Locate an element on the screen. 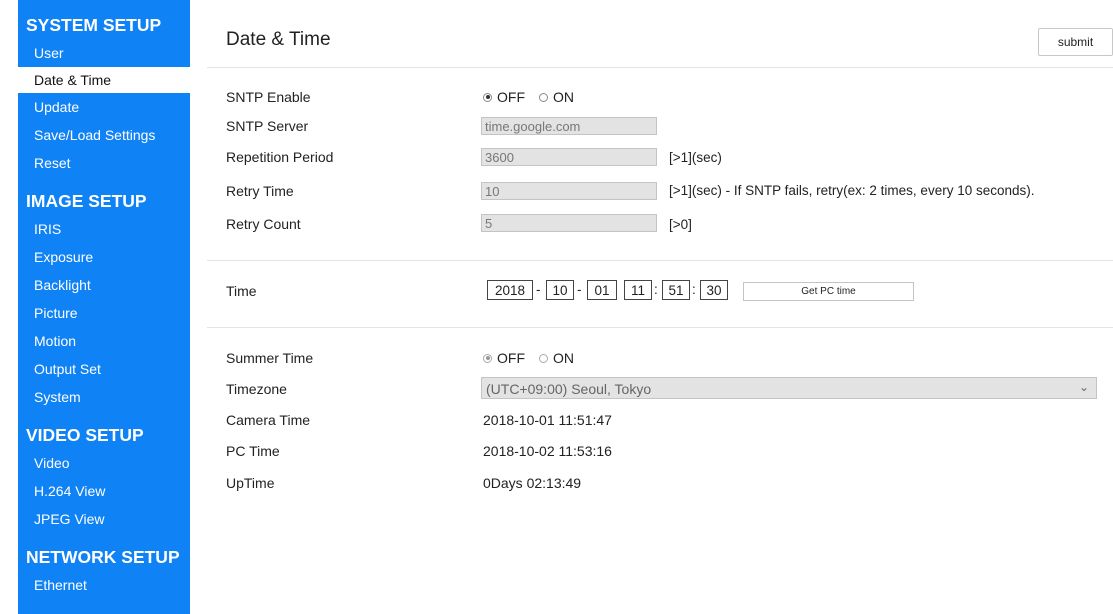  sidebar-item-h264-view: H.264 View is located at coordinates (104, 491).